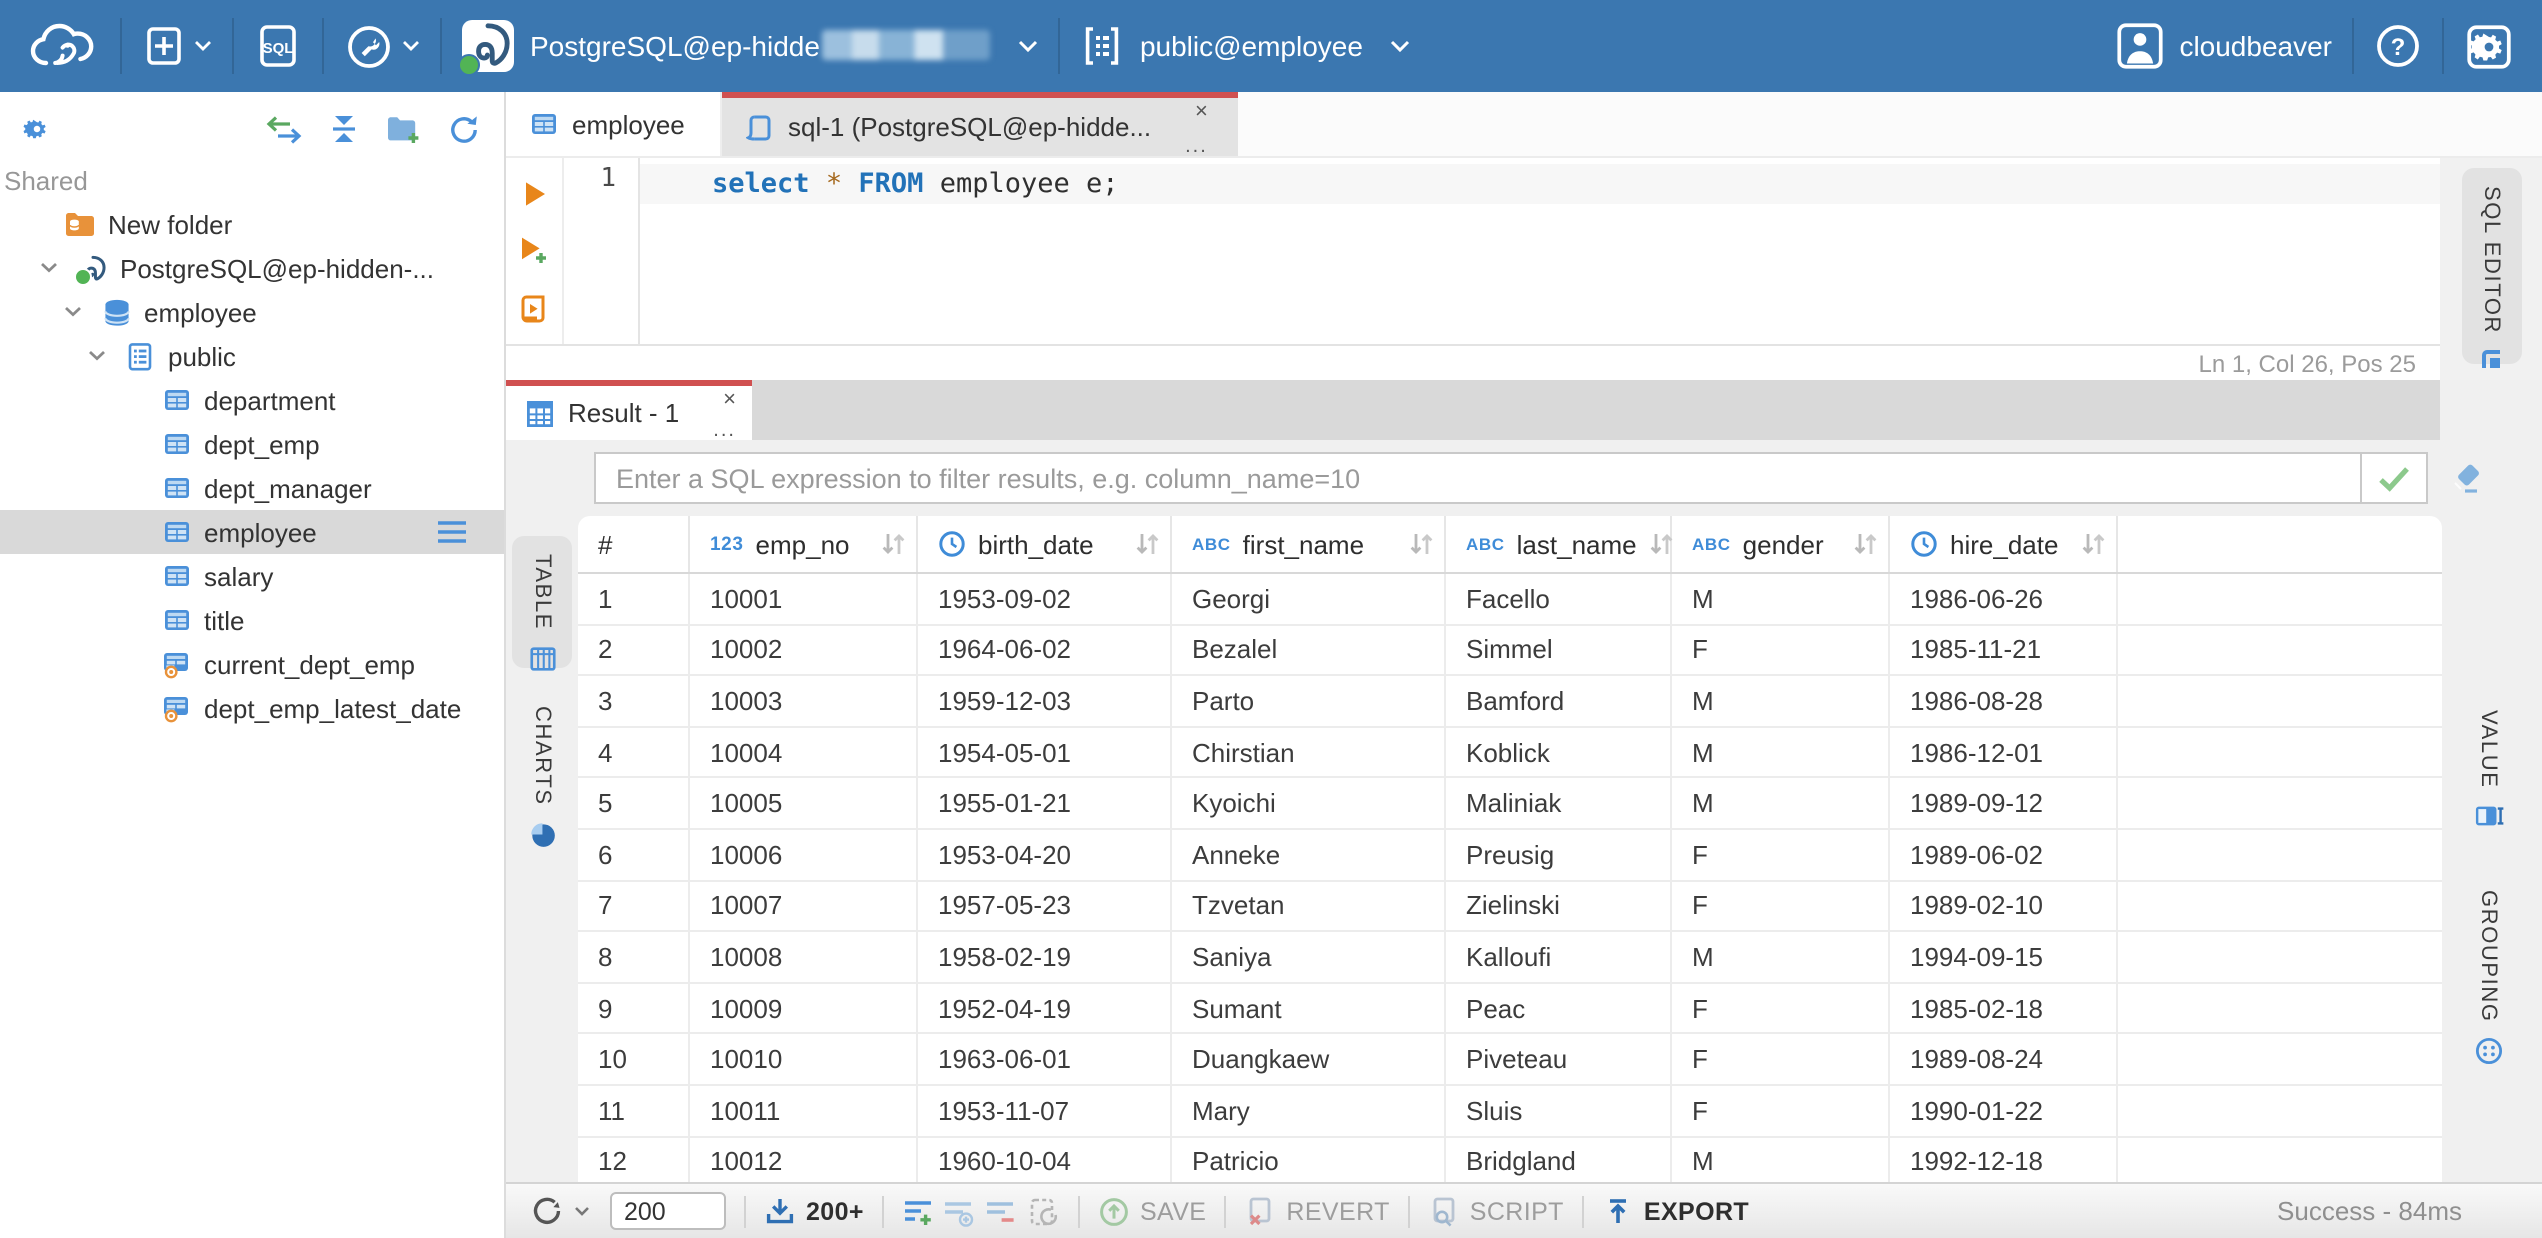 Image resolution: width=2542 pixels, height=1238 pixels. What do you see at coordinates (748, 48) in the screenshot?
I see `connection-selector: PostgreSQL@ep-hidde` at bounding box center [748, 48].